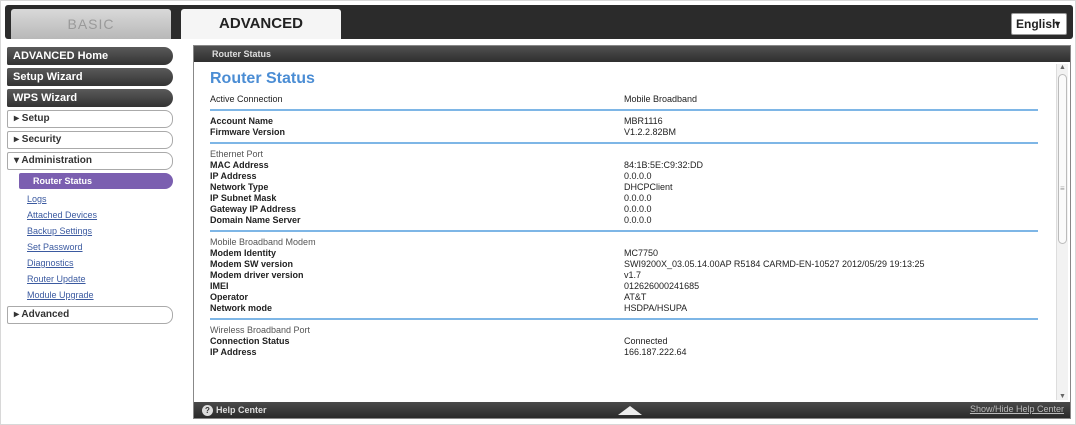  What do you see at coordinates (1057, 24) in the screenshot?
I see `chevron-down-icon: ▼` at bounding box center [1057, 24].